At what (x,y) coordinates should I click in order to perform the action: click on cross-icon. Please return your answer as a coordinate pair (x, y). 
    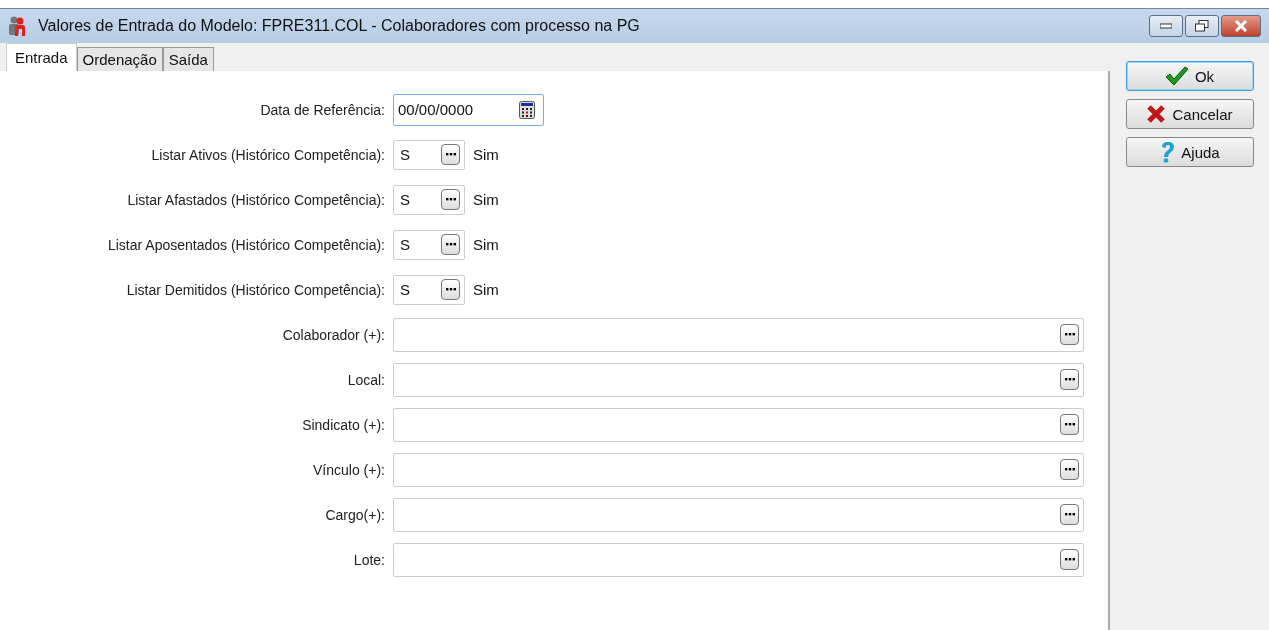
    Looking at the image, I should click on (1156, 114).